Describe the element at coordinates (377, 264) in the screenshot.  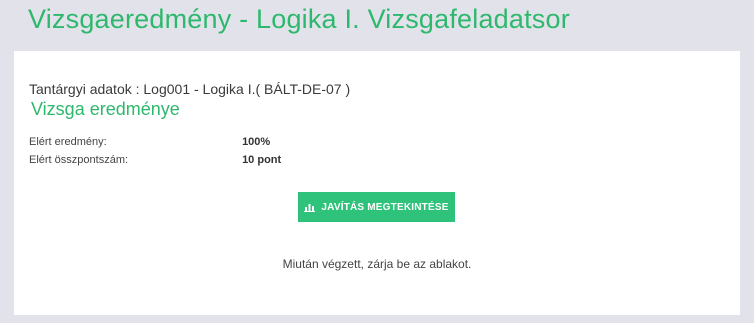
I see `close-window-note: Miután végzett, zárja be az ablakot.` at that location.